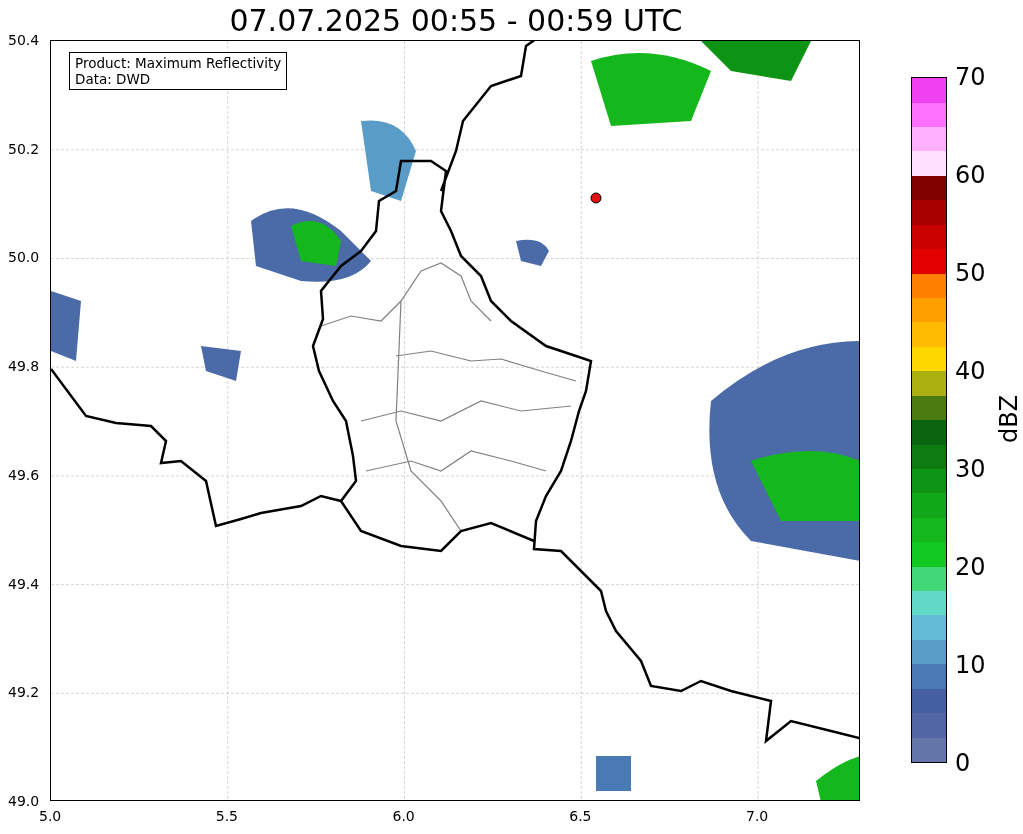  Describe the element at coordinates (24, 583) in the screenshot. I see `axis-tick-label: 49.4` at that location.